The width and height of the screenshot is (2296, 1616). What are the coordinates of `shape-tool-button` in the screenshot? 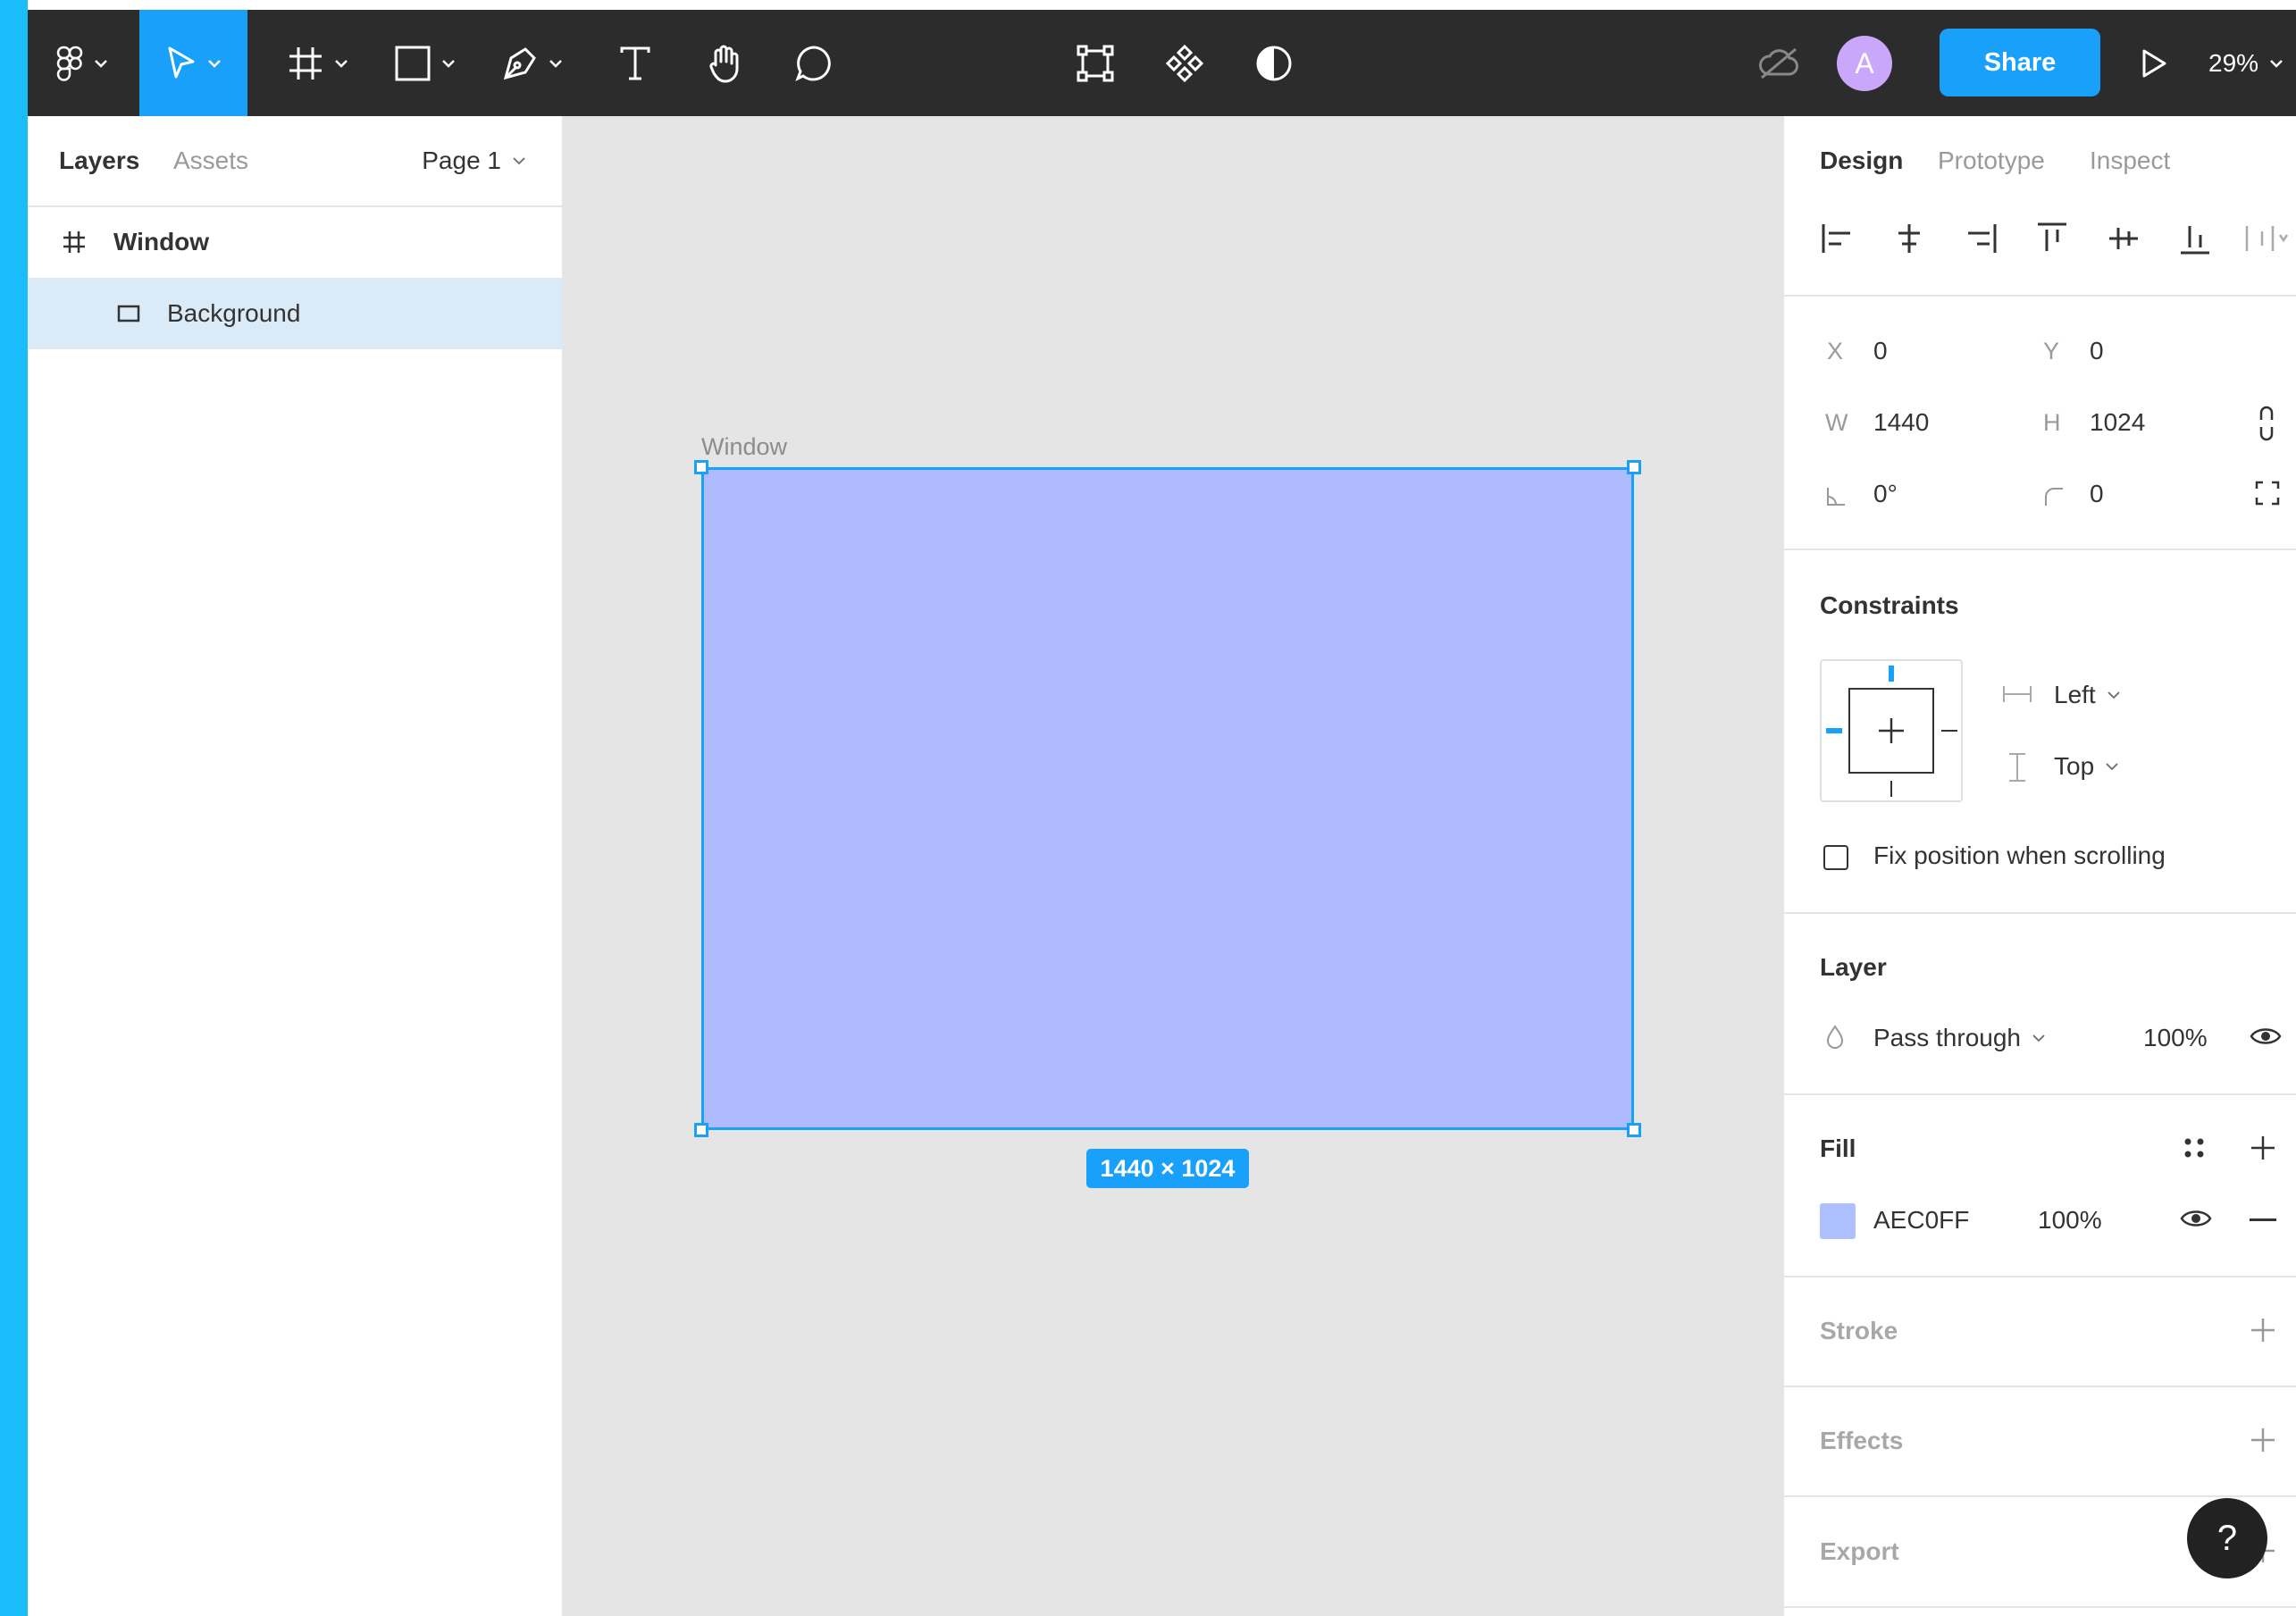 It's located at (425, 63).